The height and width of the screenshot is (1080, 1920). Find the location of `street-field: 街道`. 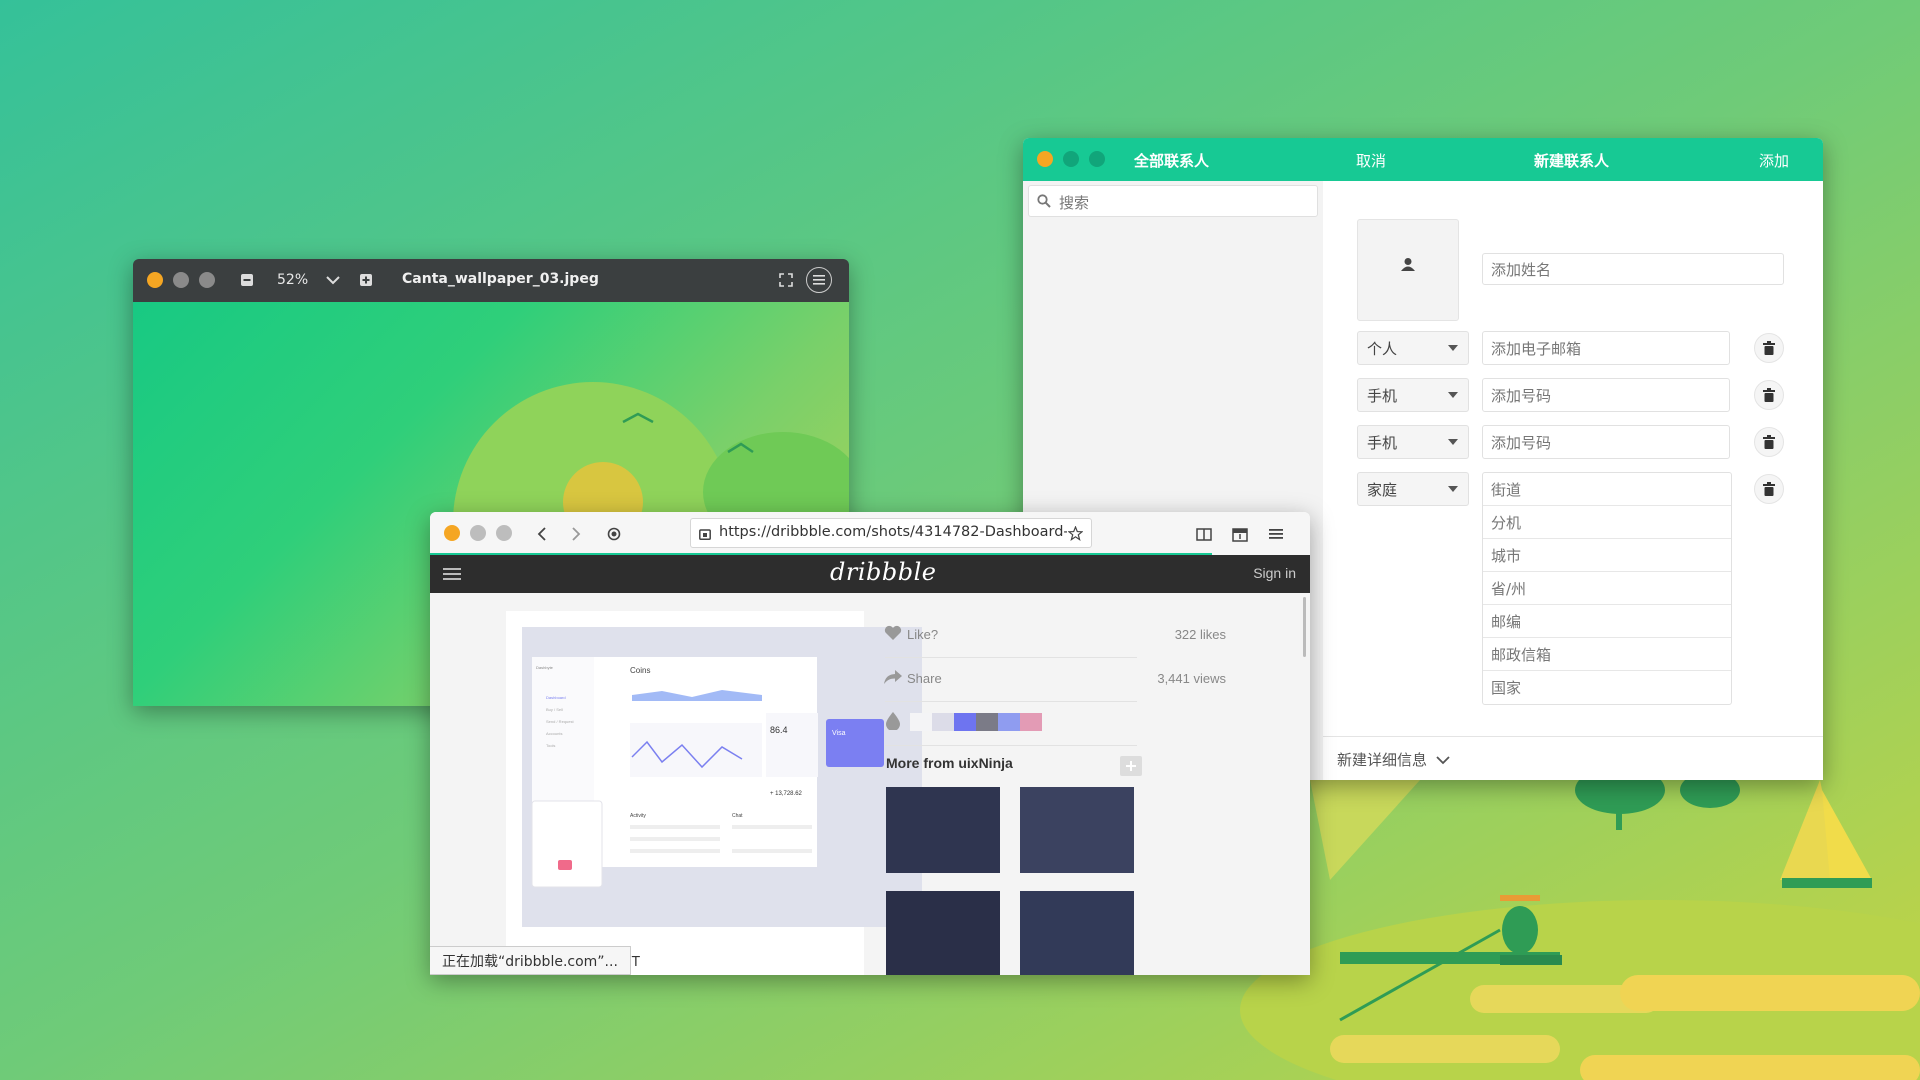

street-field: 街道 is located at coordinates (1607, 489).